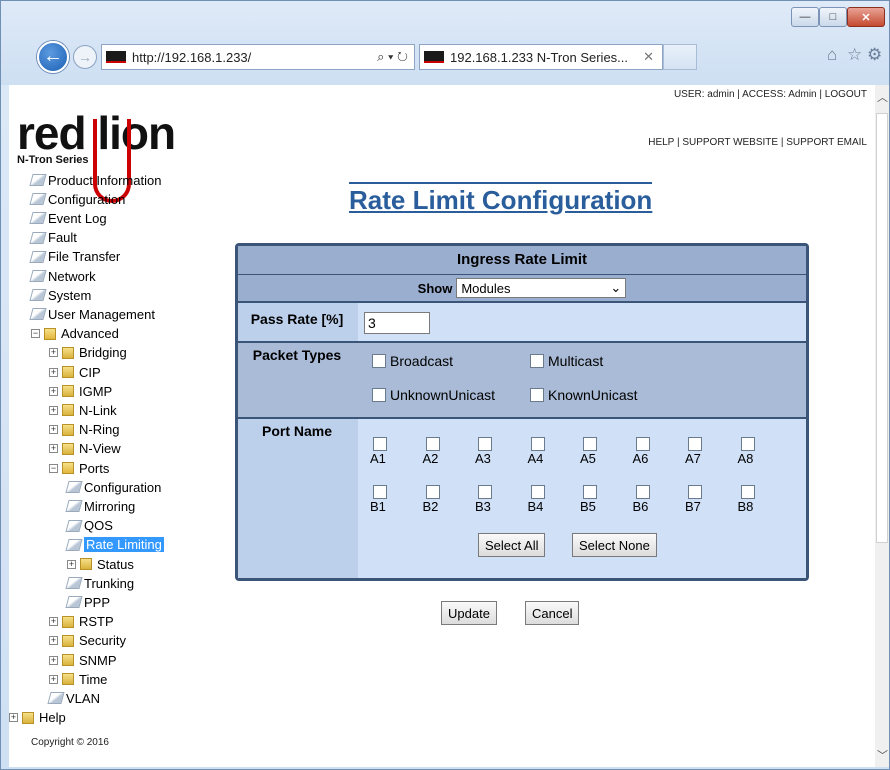 The width and height of the screenshot is (890, 770). Describe the element at coordinates (114, 545) in the screenshot. I see `tree-item: Rate Limiting` at that location.